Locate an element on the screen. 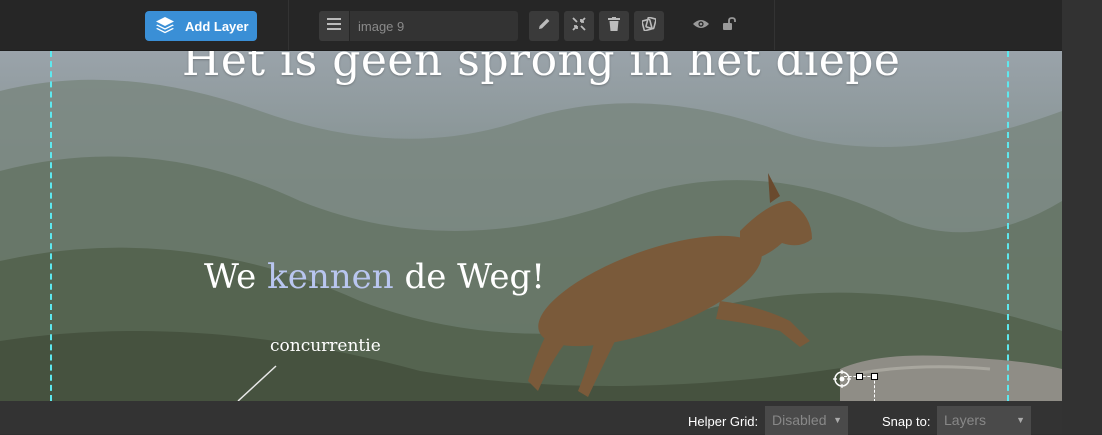  duplicate-icon is located at coordinates (649, 26).